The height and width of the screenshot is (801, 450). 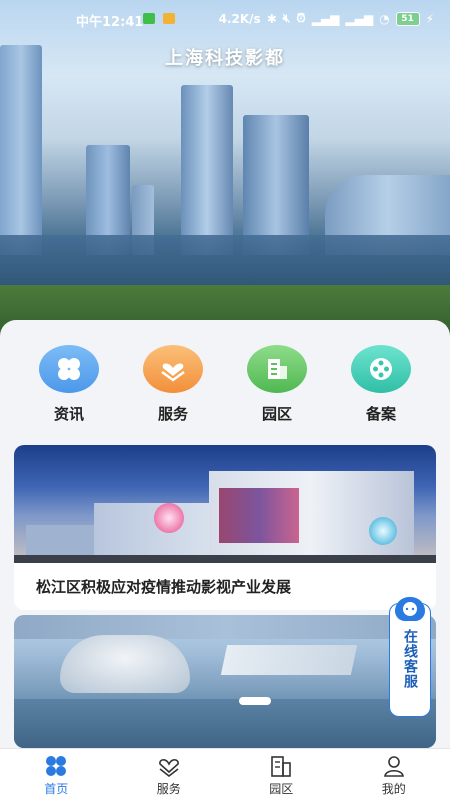 I want to click on quick-link-service: 服务, so click(x=173, y=384).